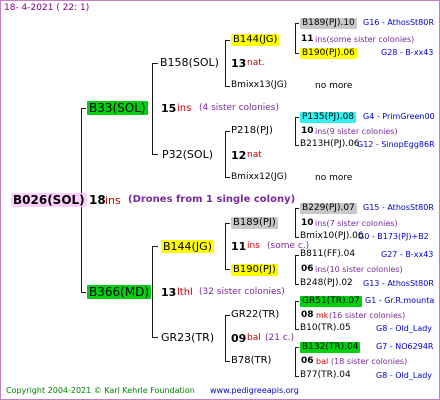 This screenshot has width=440, height=400. I want to click on gen1-queen: B33(SOL), so click(117, 108).